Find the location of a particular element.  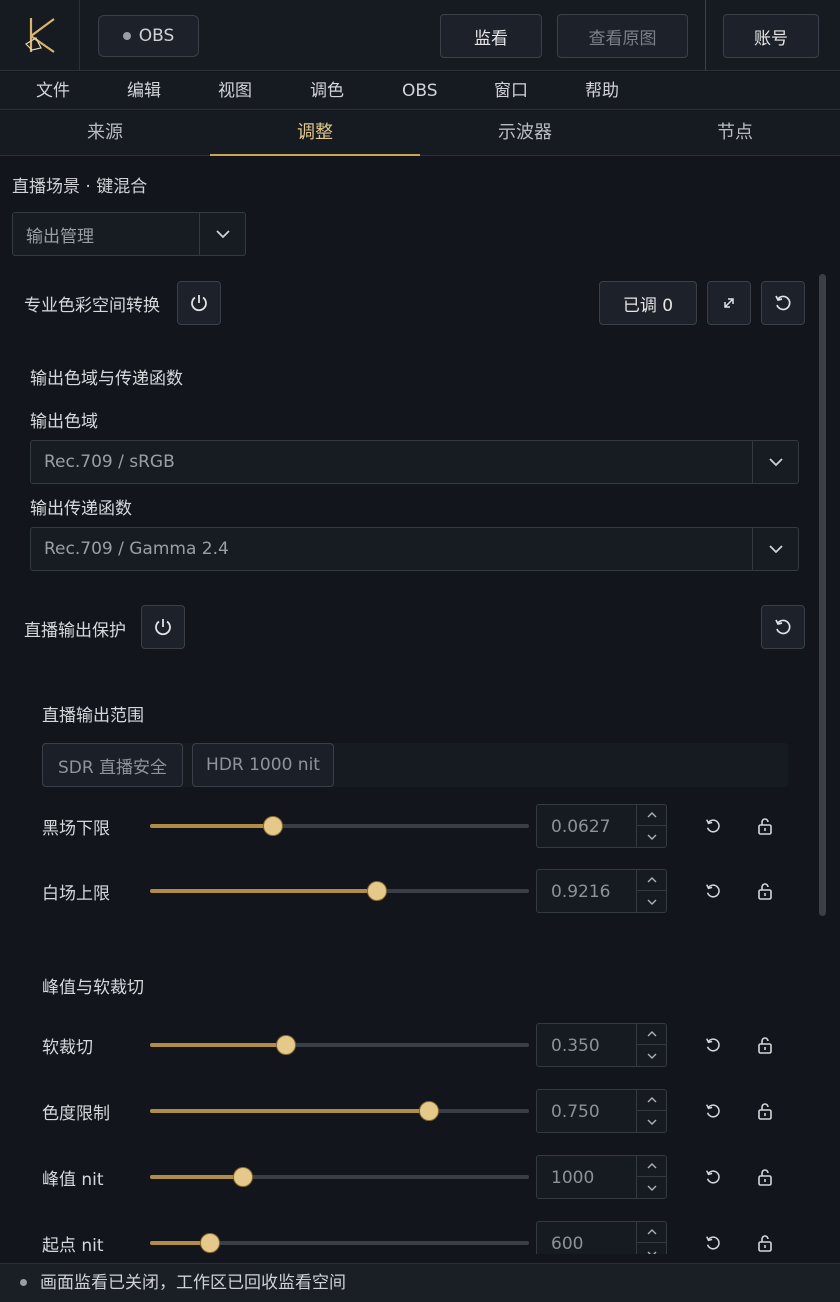

account-label: 账号 is located at coordinates (771, 38).